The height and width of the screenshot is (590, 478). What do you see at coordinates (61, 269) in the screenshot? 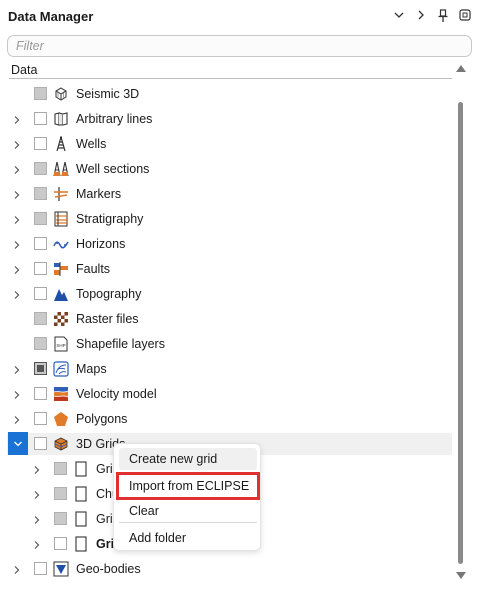
I see `faults-icon` at bounding box center [61, 269].